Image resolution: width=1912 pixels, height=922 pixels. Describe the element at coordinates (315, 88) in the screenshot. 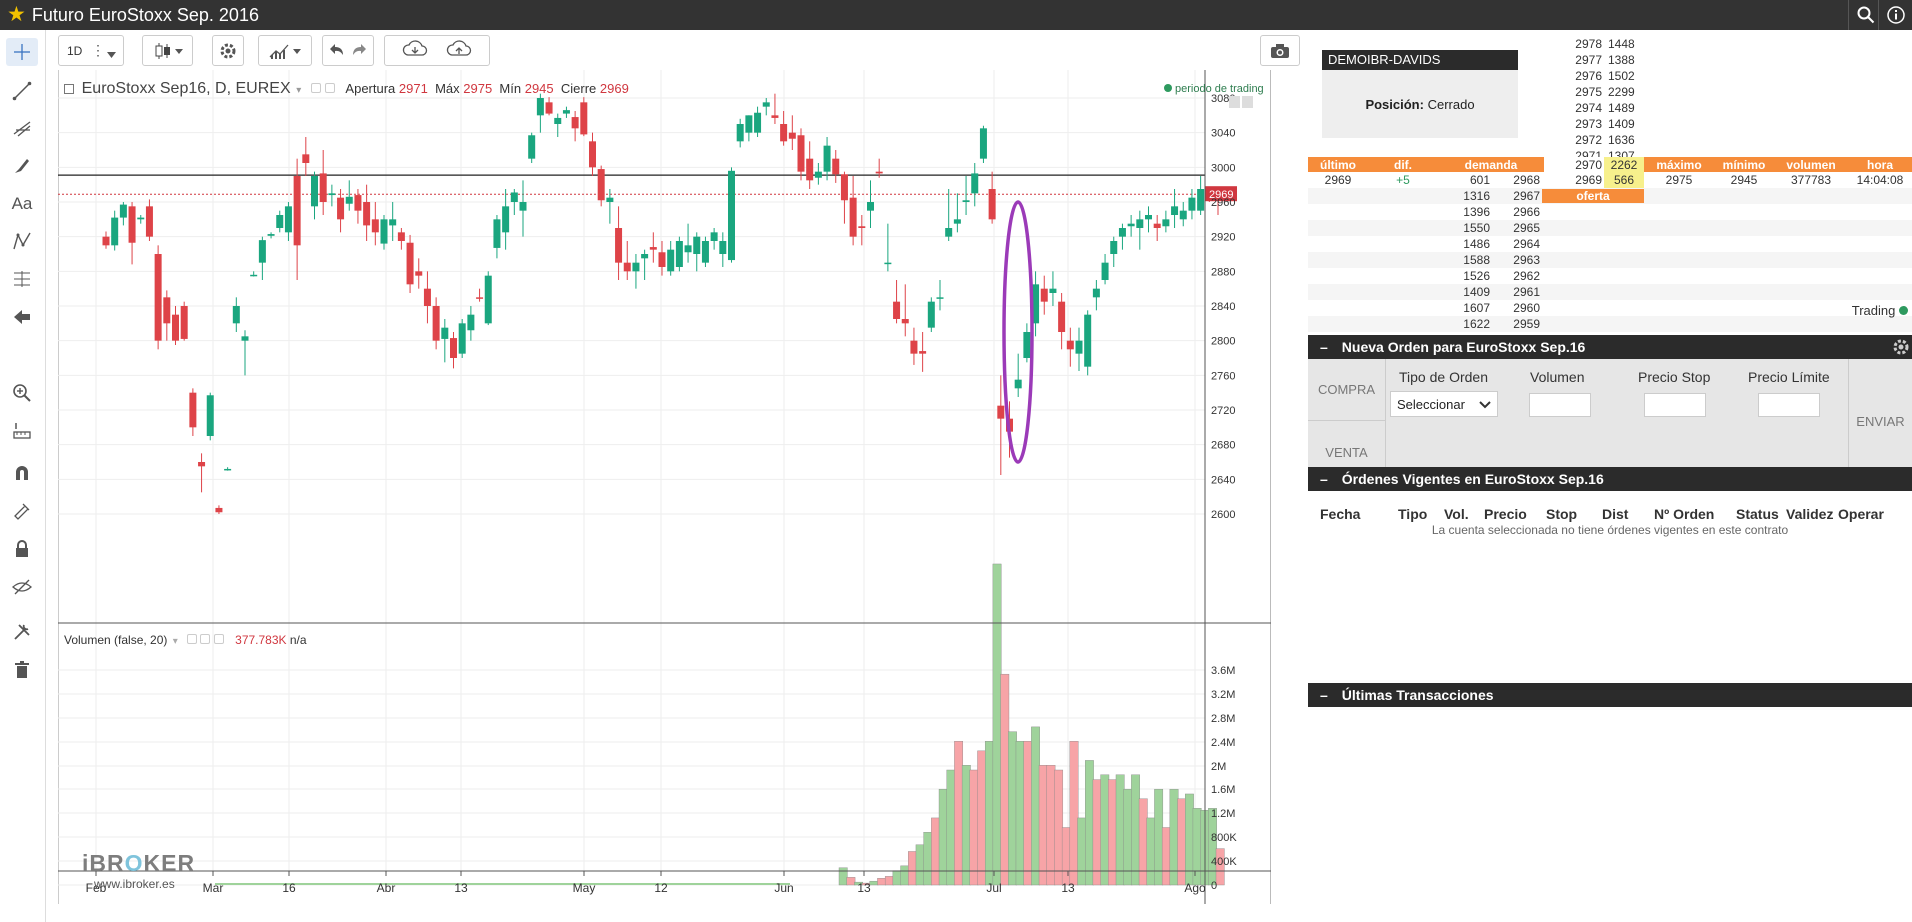

I see `eye-toggle-icon` at that location.